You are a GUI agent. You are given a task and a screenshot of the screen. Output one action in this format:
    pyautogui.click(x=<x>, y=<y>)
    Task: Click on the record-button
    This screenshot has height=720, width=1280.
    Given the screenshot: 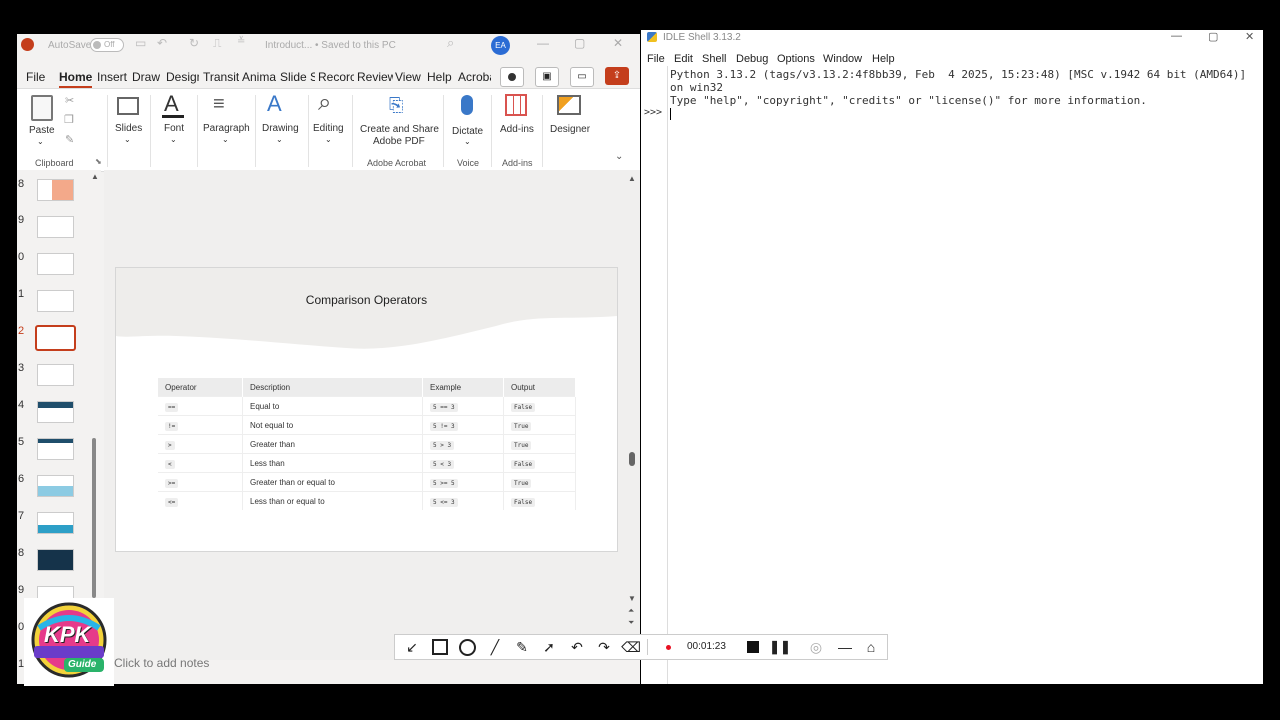 What is the action you would take?
    pyautogui.click(x=512, y=77)
    